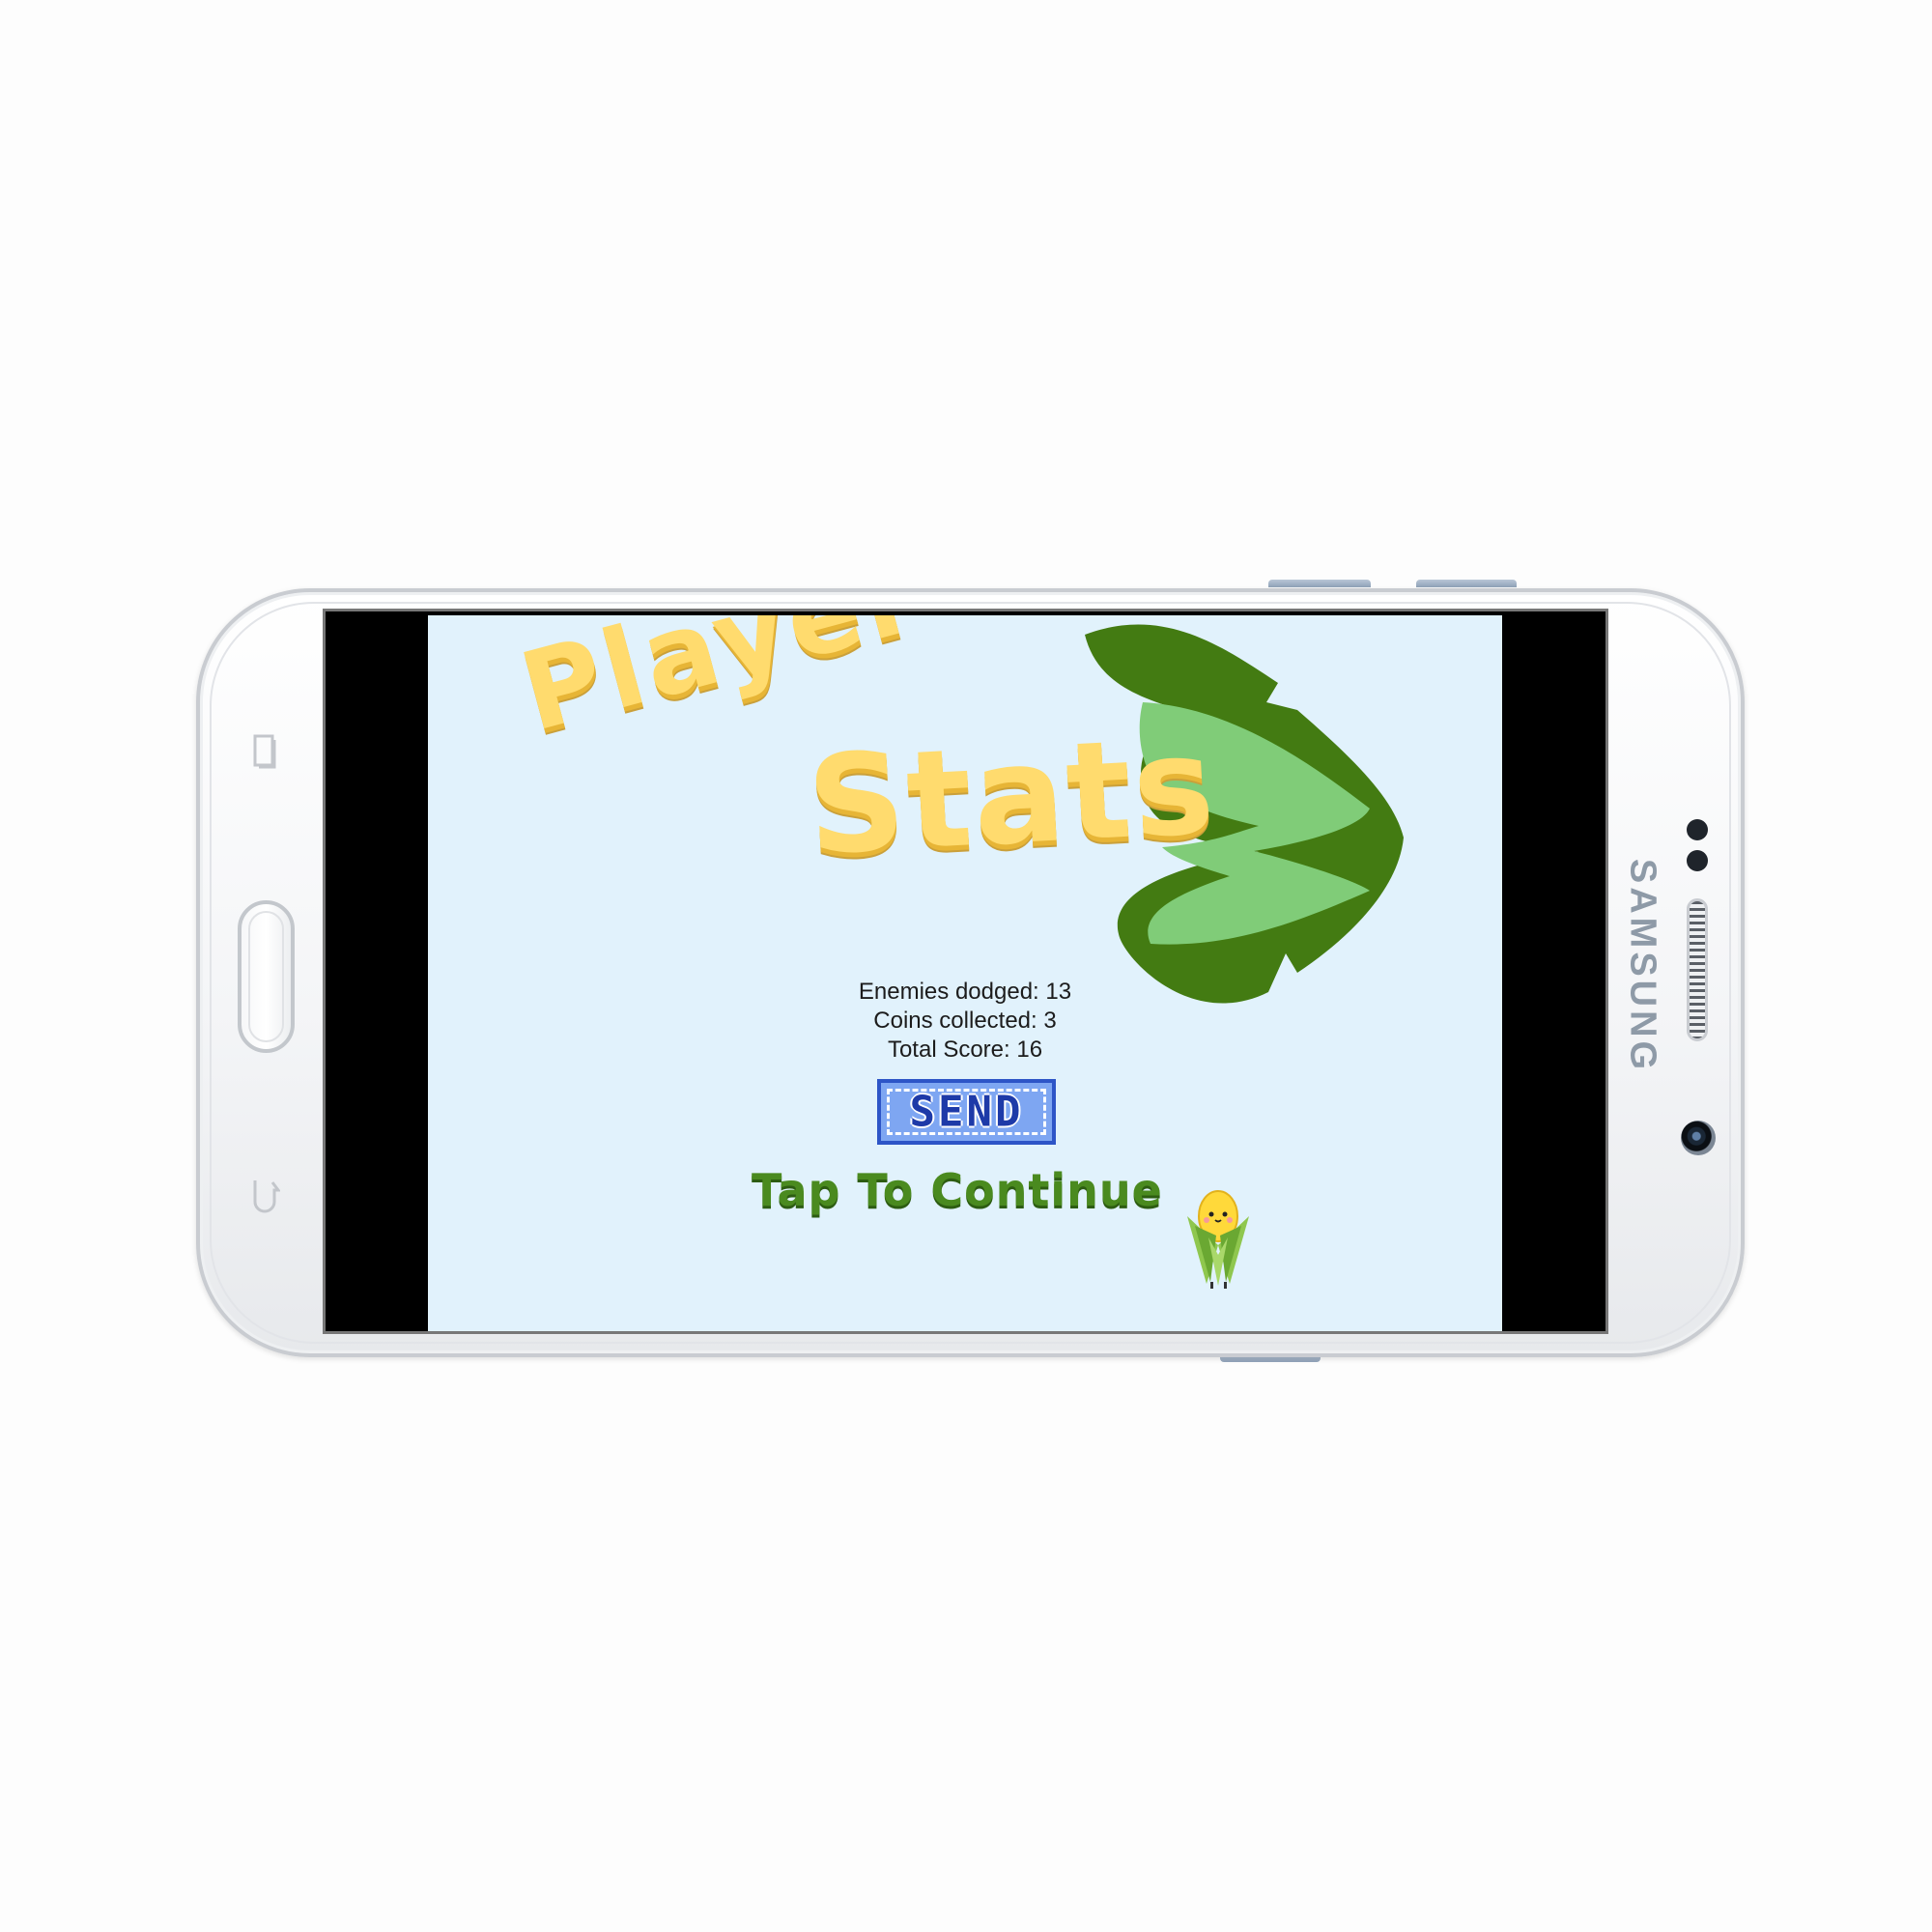 Image resolution: width=1932 pixels, height=1932 pixels. I want to click on recent-apps-icon, so click(265, 750).